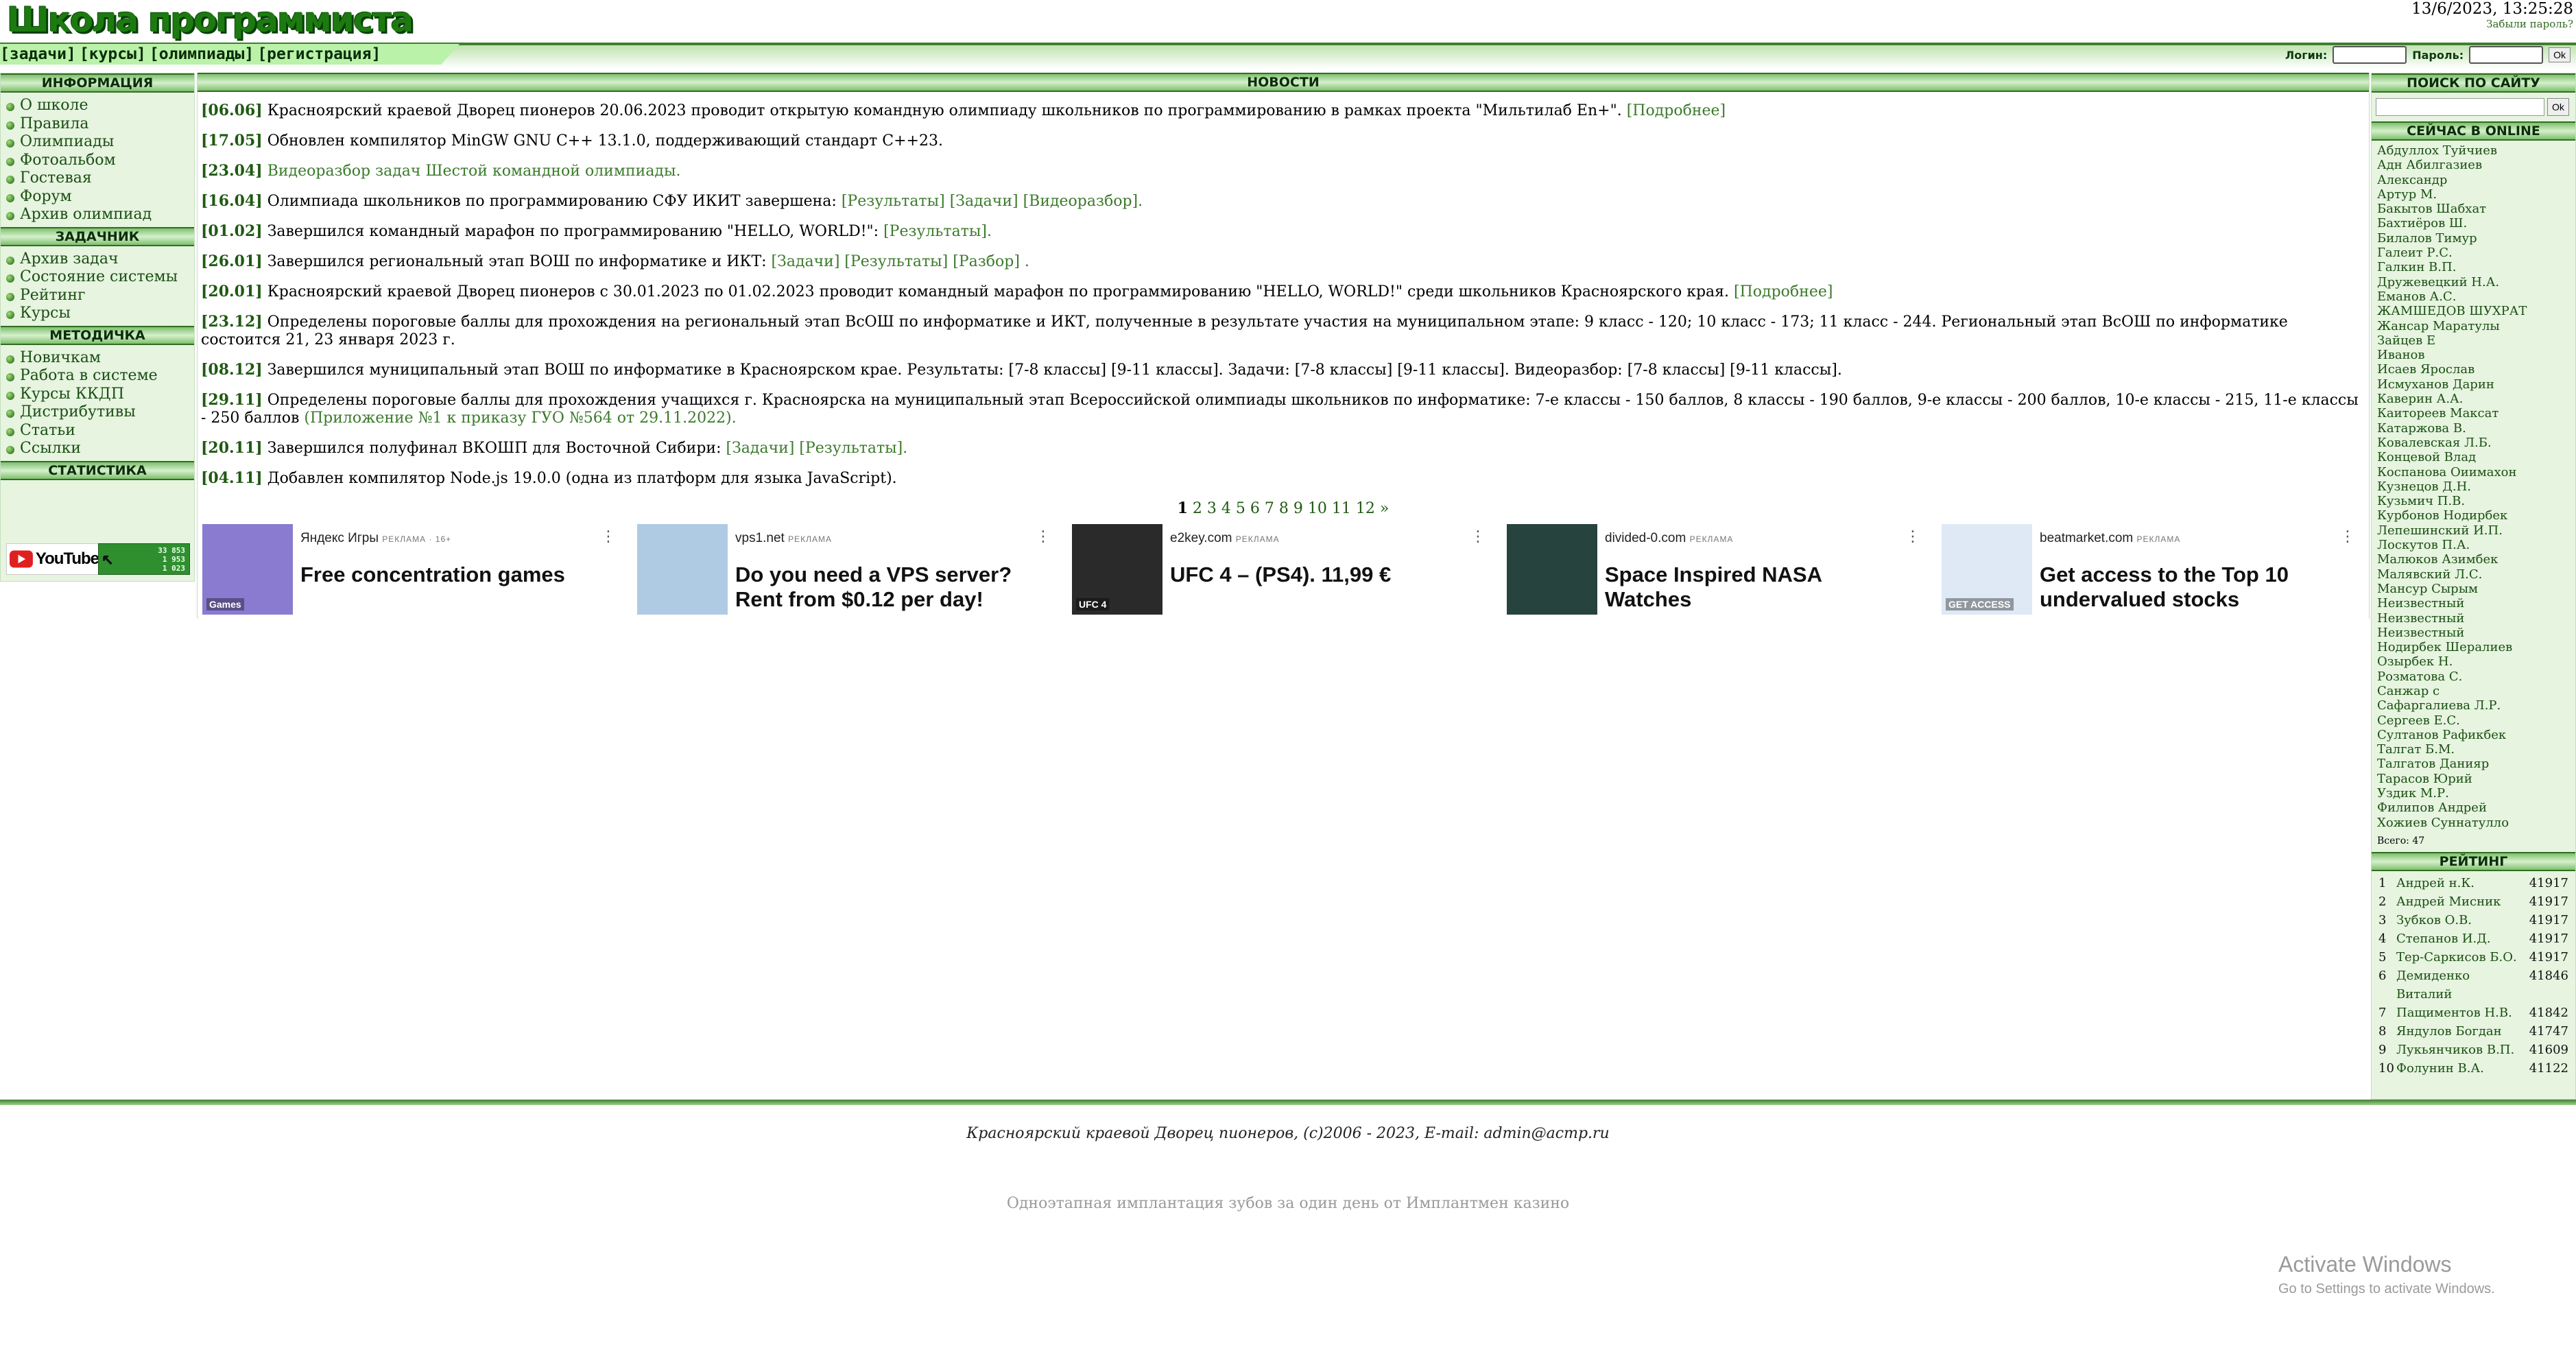 The height and width of the screenshot is (1363, 2576). Describe the element at coordinates (2473, 180) in the screenshot. I see `online-user: Александр` at that location.